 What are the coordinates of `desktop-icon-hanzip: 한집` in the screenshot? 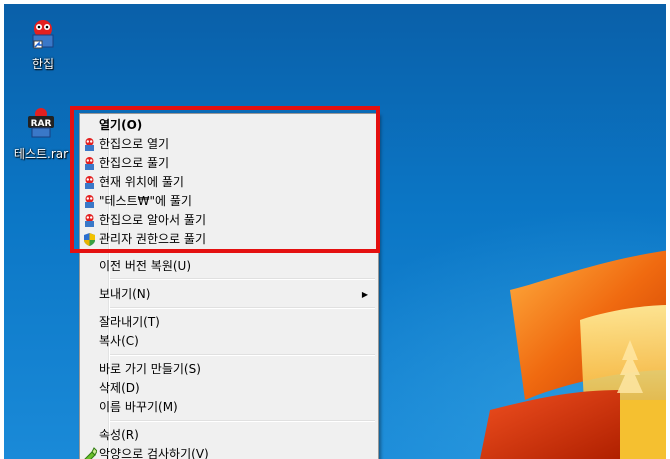 It's located at (43, 44).